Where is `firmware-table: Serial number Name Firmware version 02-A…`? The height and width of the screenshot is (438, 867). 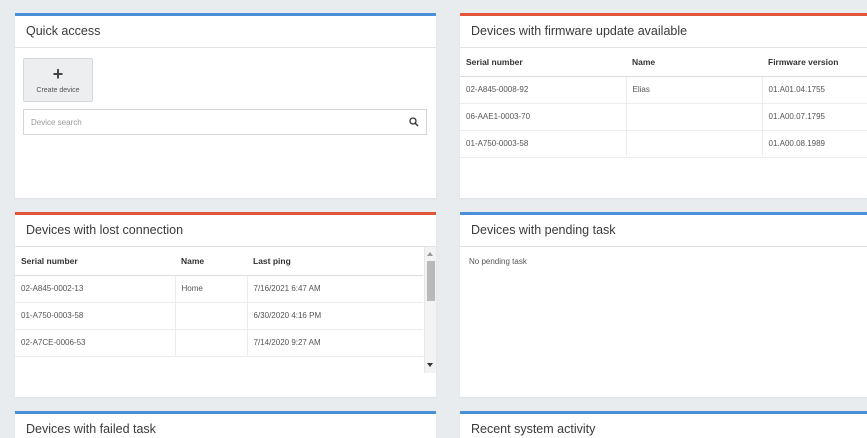 firmware-table: Serial number Name Firmware version 02-A… is located at coordinates (663, 103).